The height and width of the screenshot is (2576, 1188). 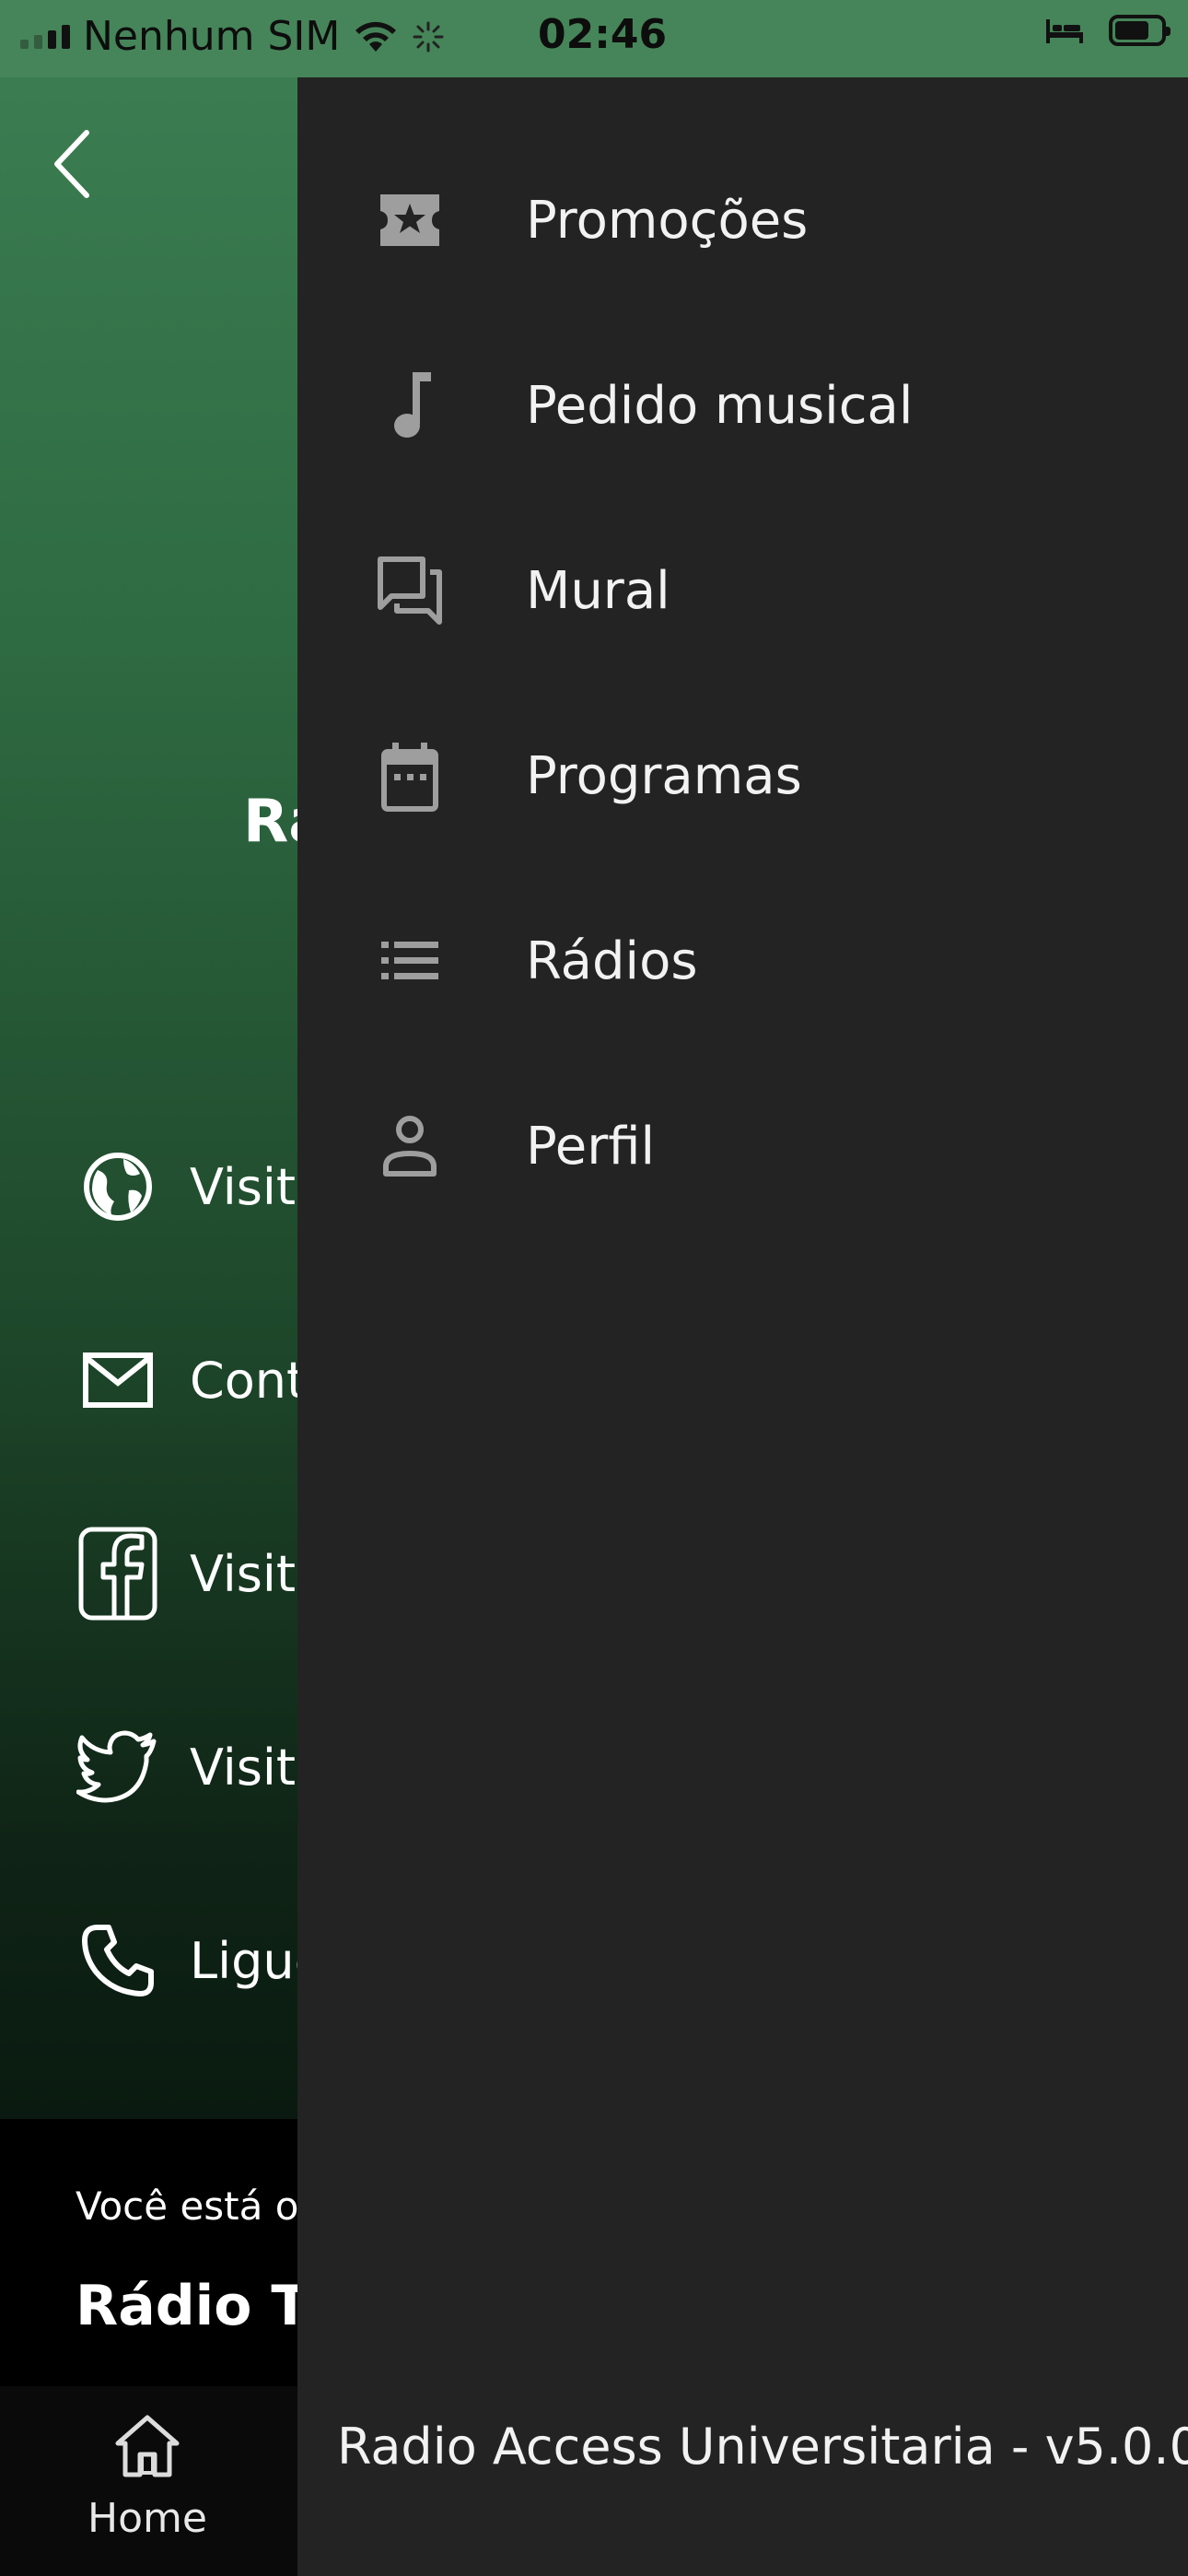 What do you see at coordinates (200, 1574) in the screenshot?
I see `contact-facebook: Visite` at bounding box center [200, 1574].